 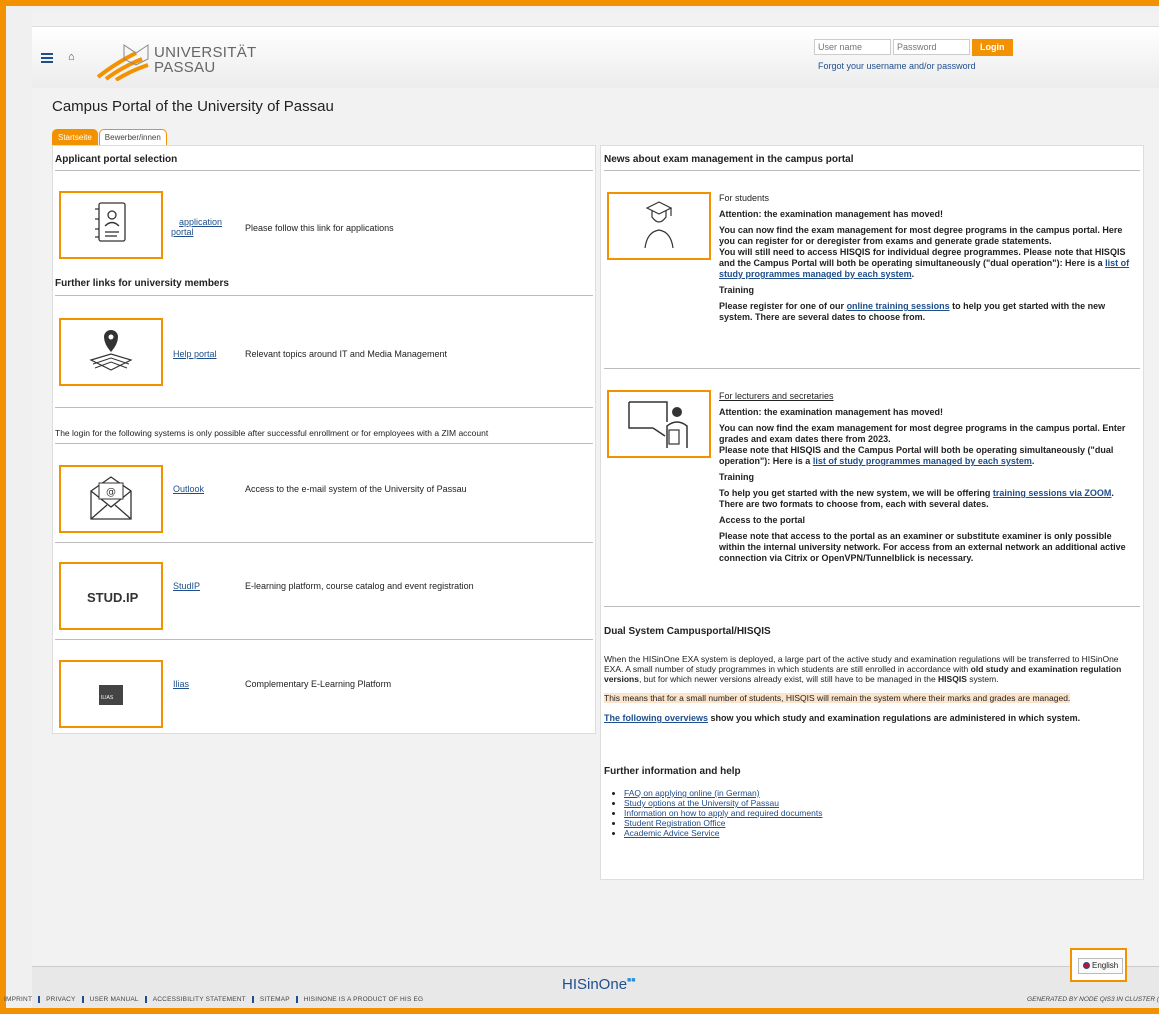 What do you see at coordinates (1052, 493) in the screenshot?
I see `zoom-training-link: training sessions via ZOOM` at bounding box center [1052, 493].